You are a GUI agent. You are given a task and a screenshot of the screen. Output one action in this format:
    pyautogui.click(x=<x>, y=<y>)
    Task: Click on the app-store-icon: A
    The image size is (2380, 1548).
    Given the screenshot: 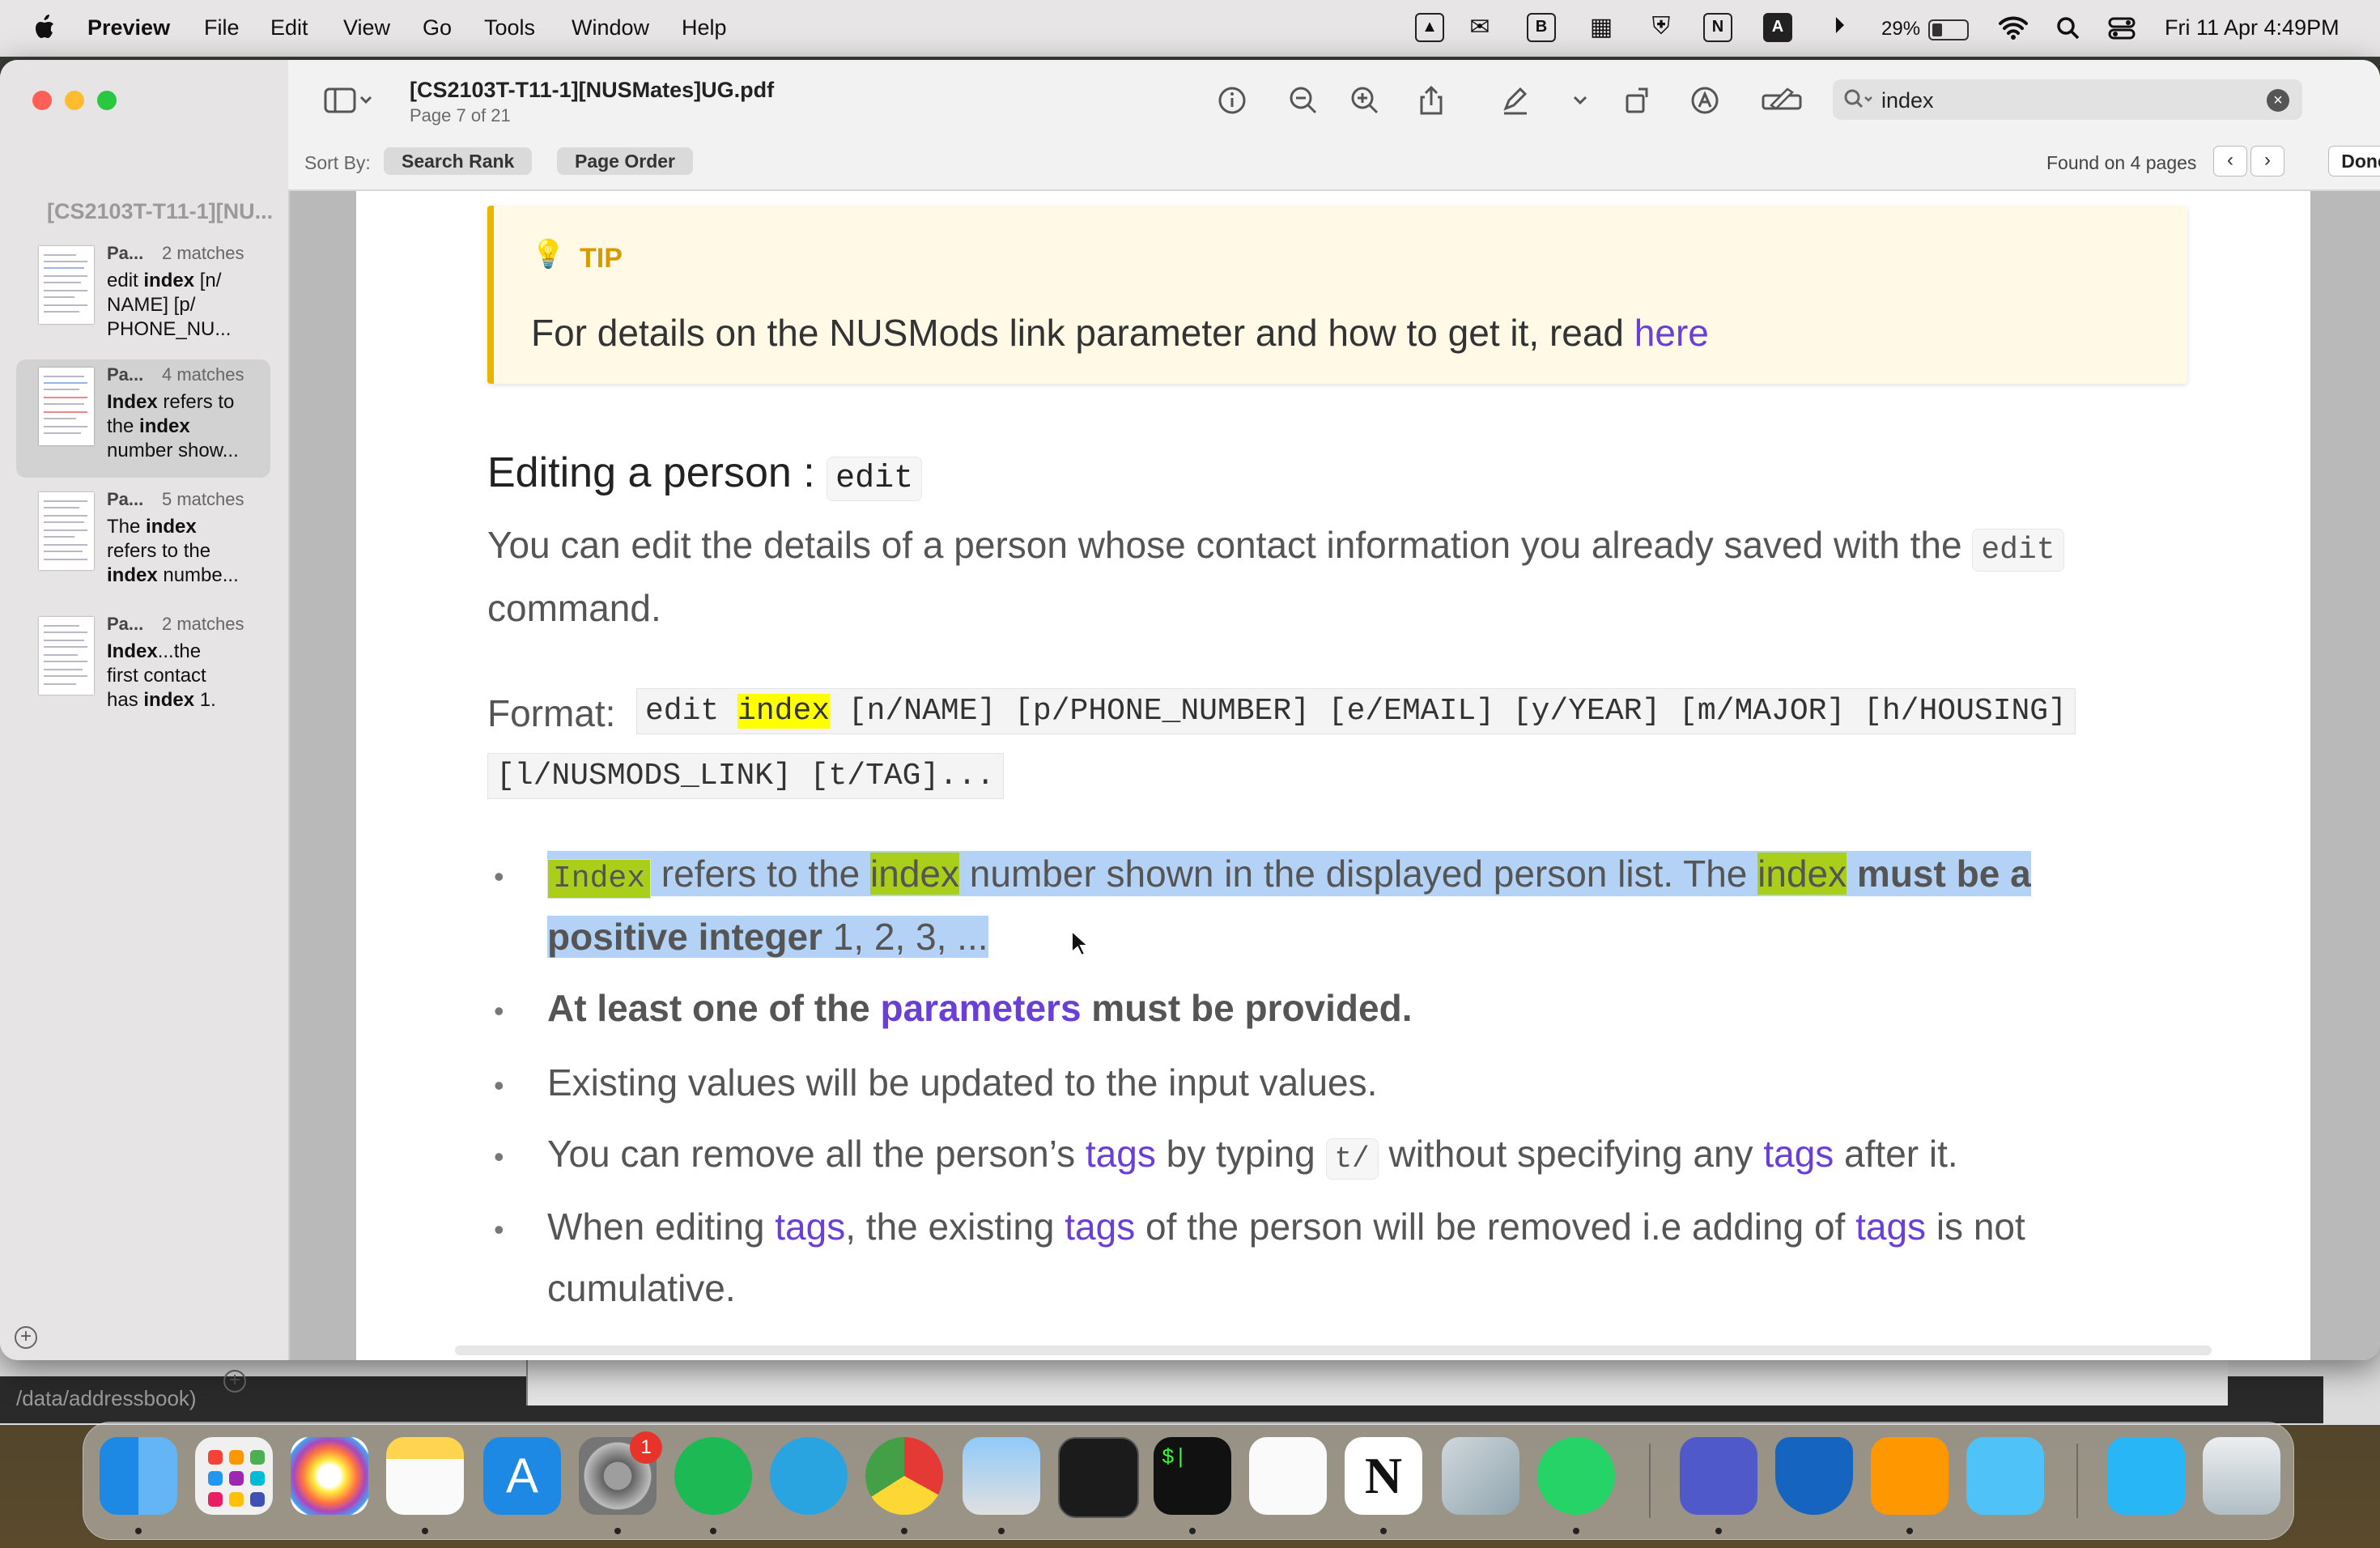 What is the action you would take?
    pyautogui.click(x=522, y=1476)
    